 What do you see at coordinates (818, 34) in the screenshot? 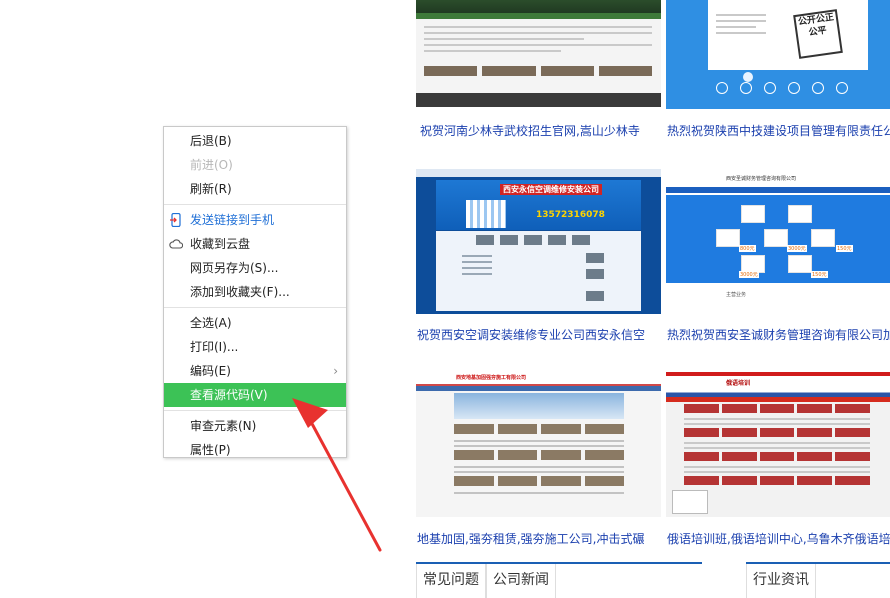
I see `cartoon-sign: 公开公正公平` at bounding box center [818, 34].